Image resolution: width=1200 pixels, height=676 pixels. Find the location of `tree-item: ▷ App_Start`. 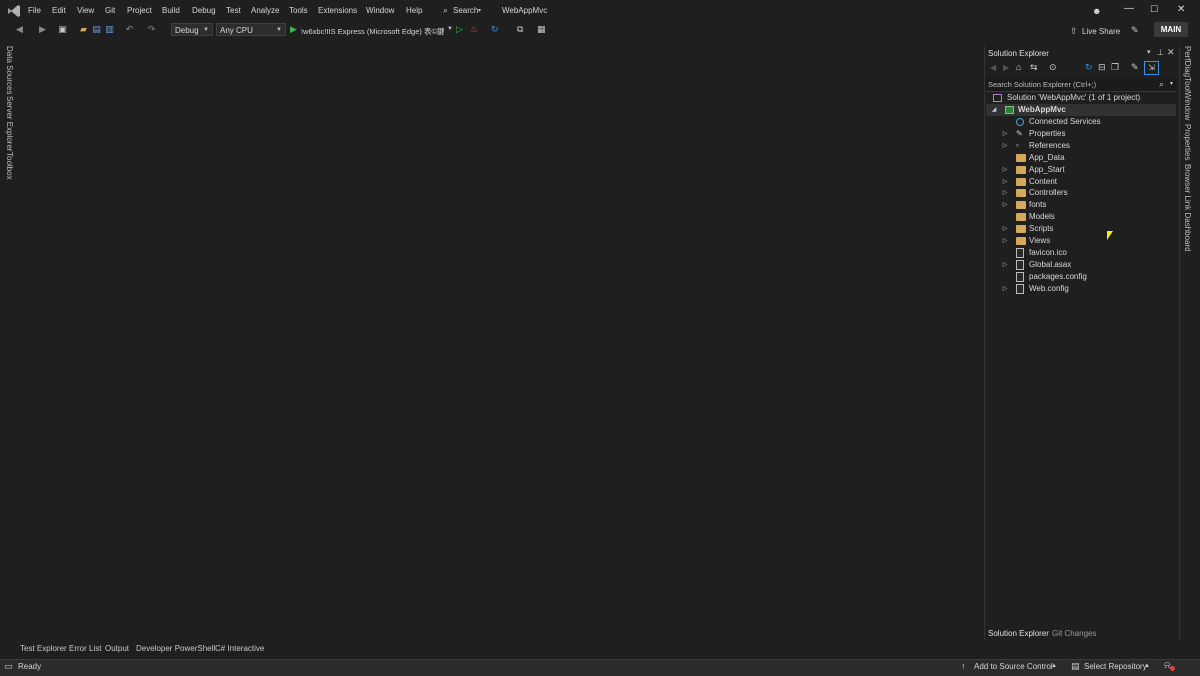

tree-item: ▷ App_Start is located at coordinates (1081, 170).